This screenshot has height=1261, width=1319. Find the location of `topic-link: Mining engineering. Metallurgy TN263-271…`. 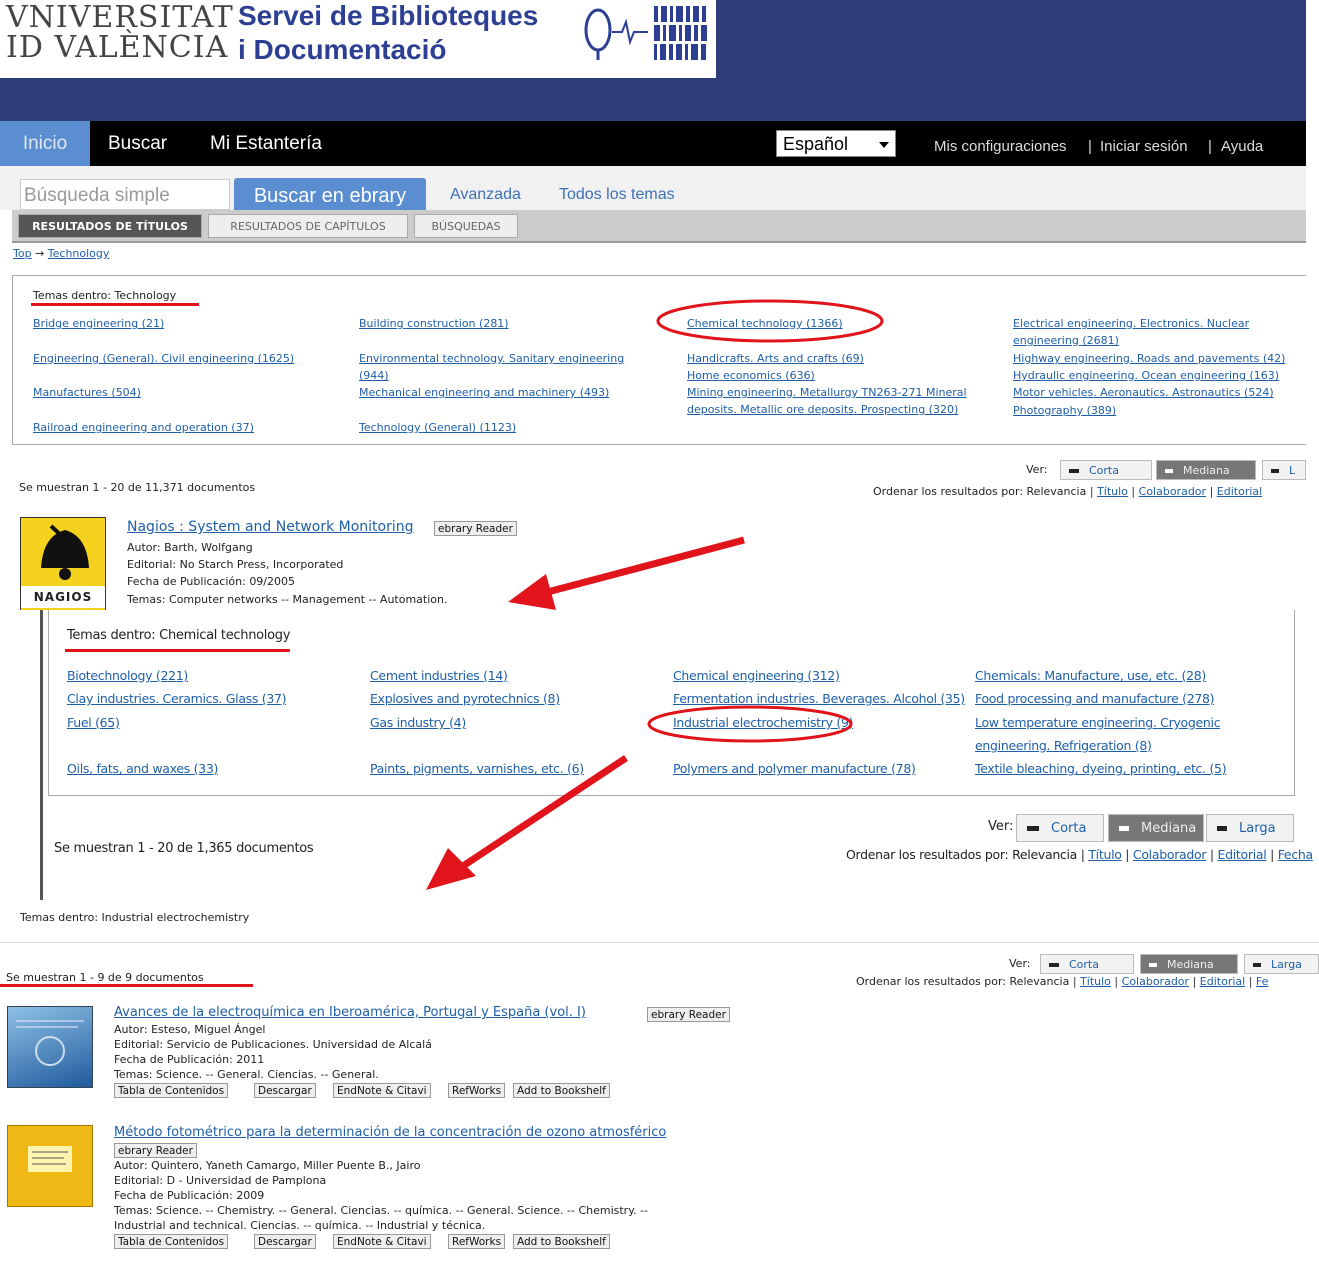

topic-link: Mining engineering. Metallurgy TN263-271… is located at coordinates (837, 401).